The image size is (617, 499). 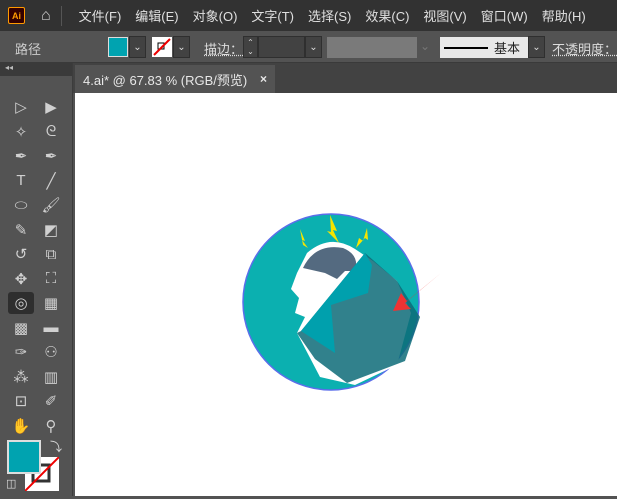 I want to click on swap-colors-icon: ⤵, so click(x=56, y=446).